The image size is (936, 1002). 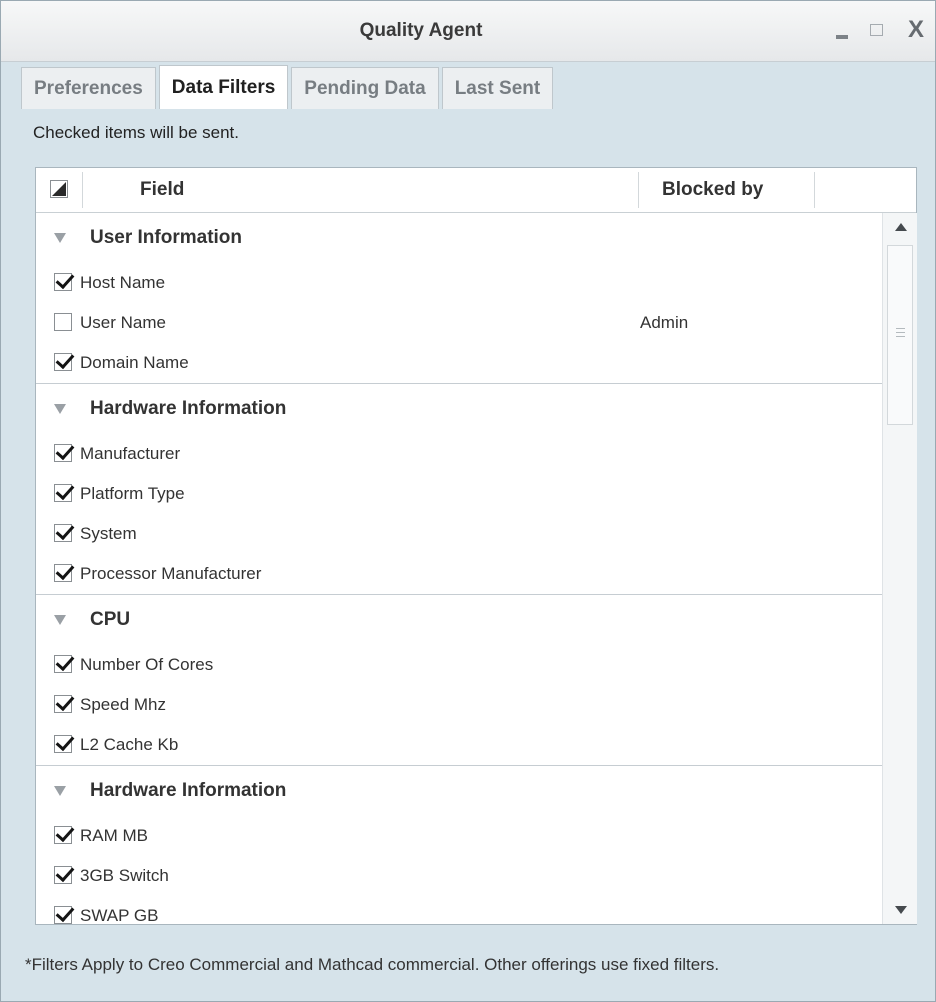 I want to click on table-row: Platform Type, so click(x=459, y=494).